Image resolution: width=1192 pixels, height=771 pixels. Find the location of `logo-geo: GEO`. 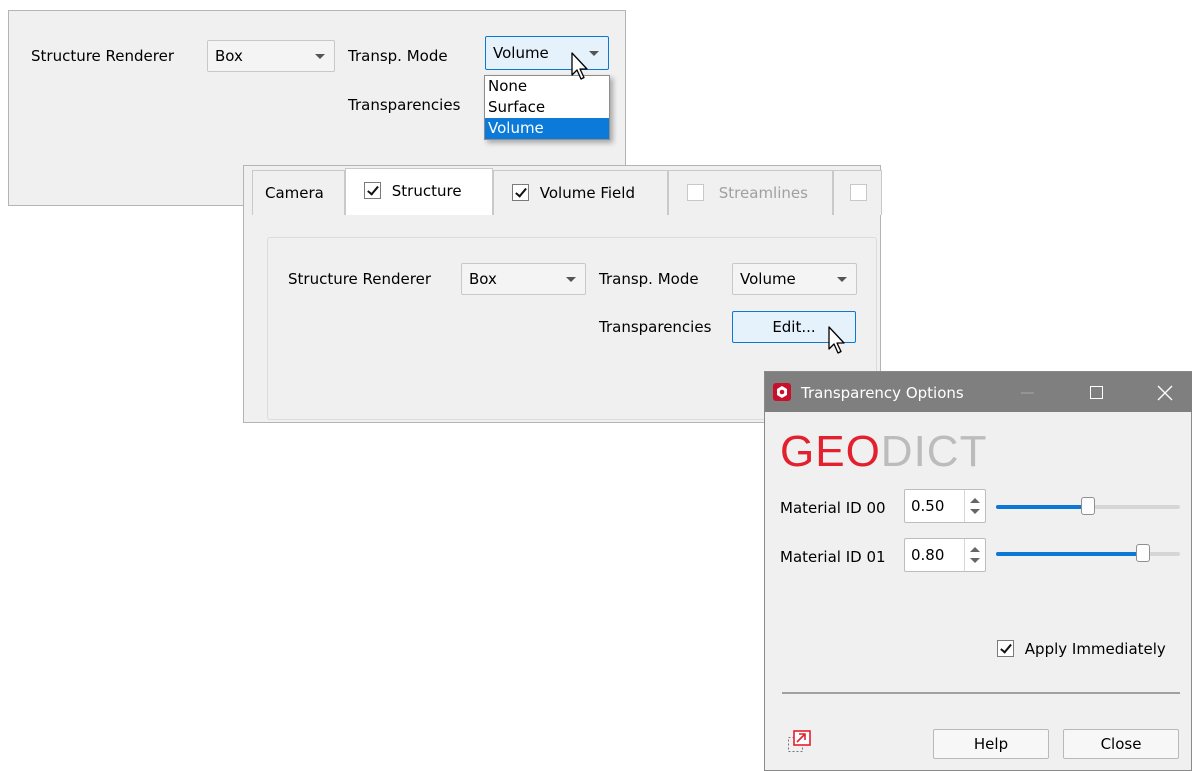

logo-geo: GEO is located at coordinates (830, 451).